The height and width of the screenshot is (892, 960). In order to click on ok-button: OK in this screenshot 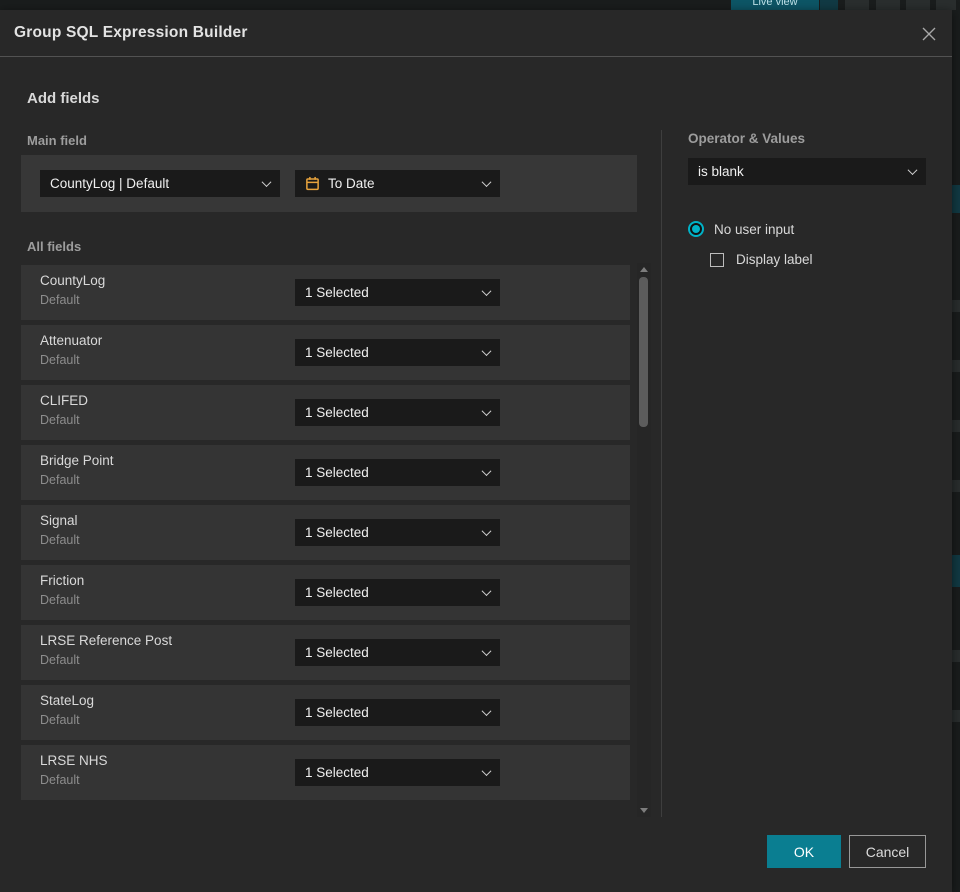, I will do `click(804, 851)`.